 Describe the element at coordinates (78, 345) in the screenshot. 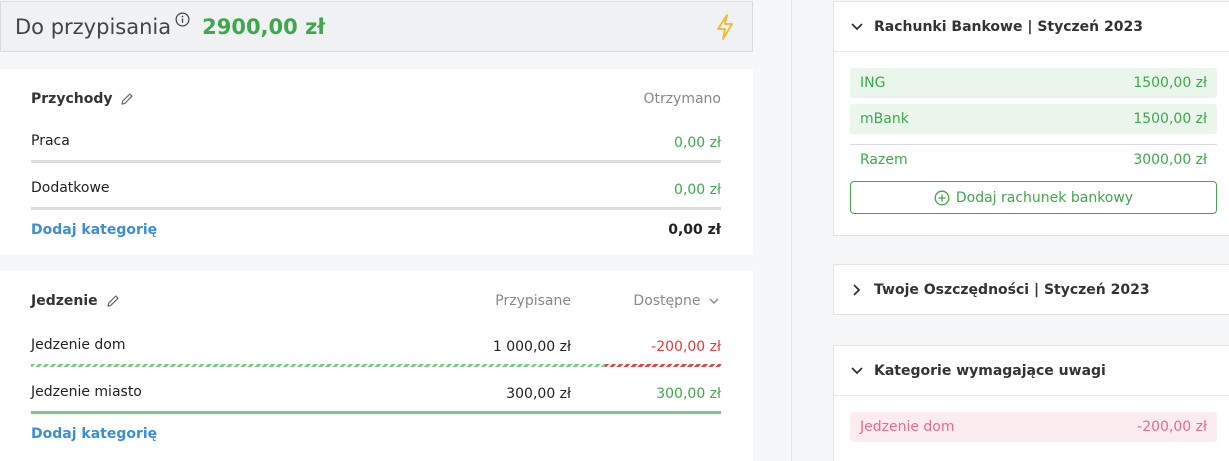

I see `category-name: Jedzenie dom` at that location.